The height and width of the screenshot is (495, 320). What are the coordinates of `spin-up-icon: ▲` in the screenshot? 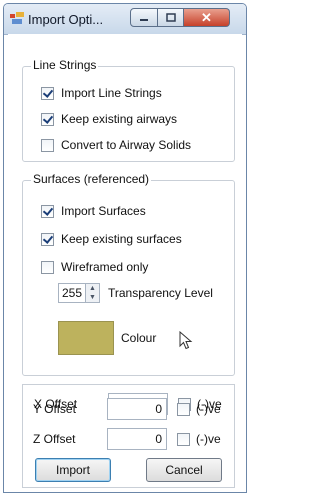 It's located at (92, 288).